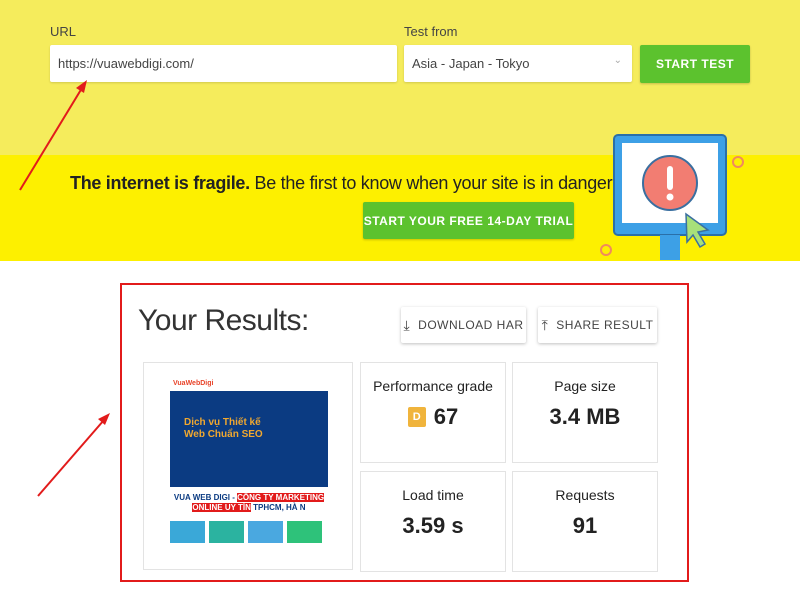 The height and width of the screenshot is (600, 800). I want to click on performance-value: 67, so click(446, 416).